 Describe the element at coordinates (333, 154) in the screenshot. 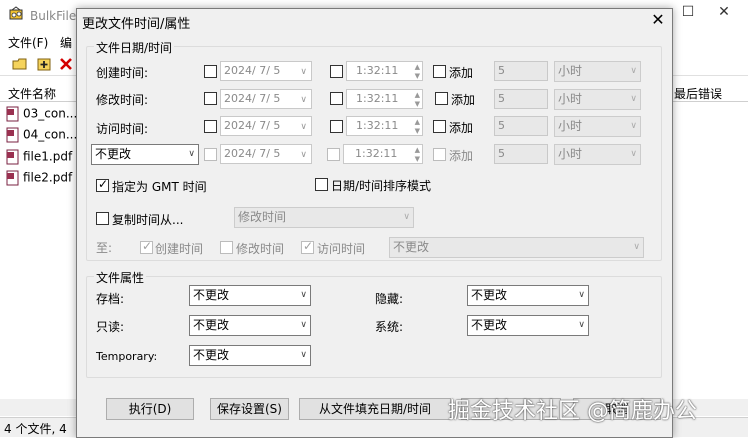

I see `extra-time-checkbox` at that location.